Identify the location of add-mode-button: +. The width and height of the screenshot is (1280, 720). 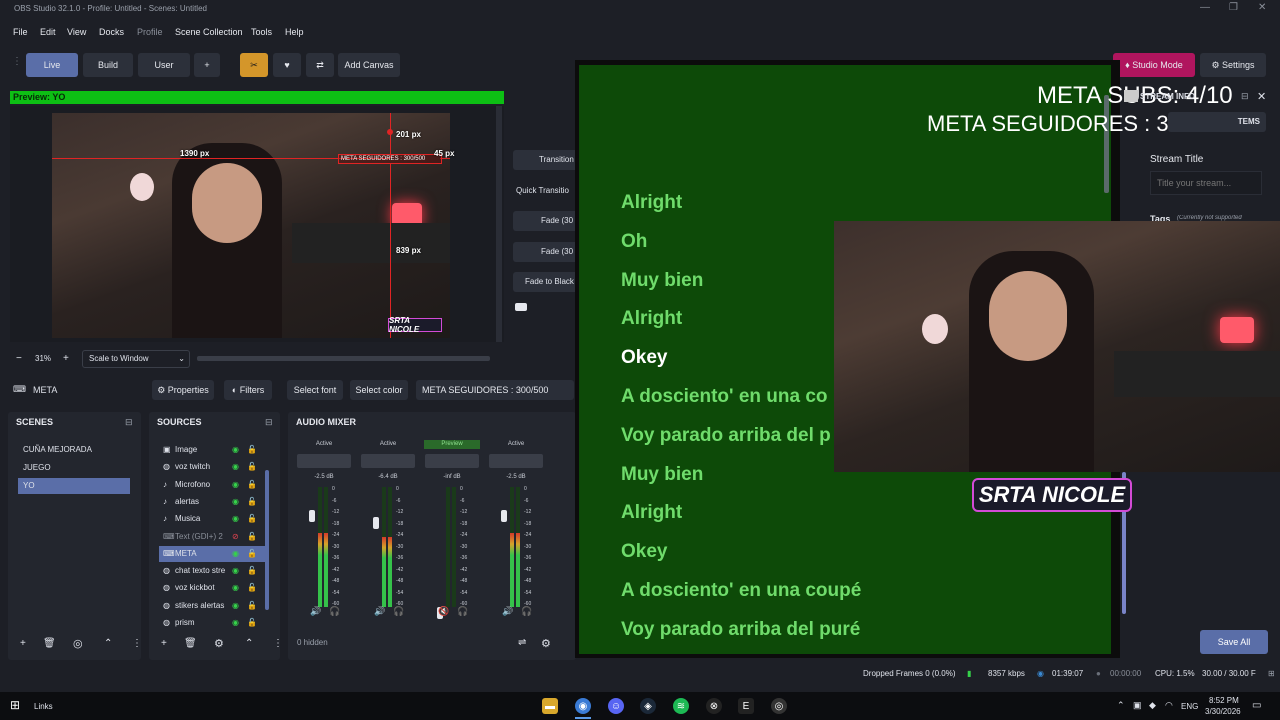
(207, 65).